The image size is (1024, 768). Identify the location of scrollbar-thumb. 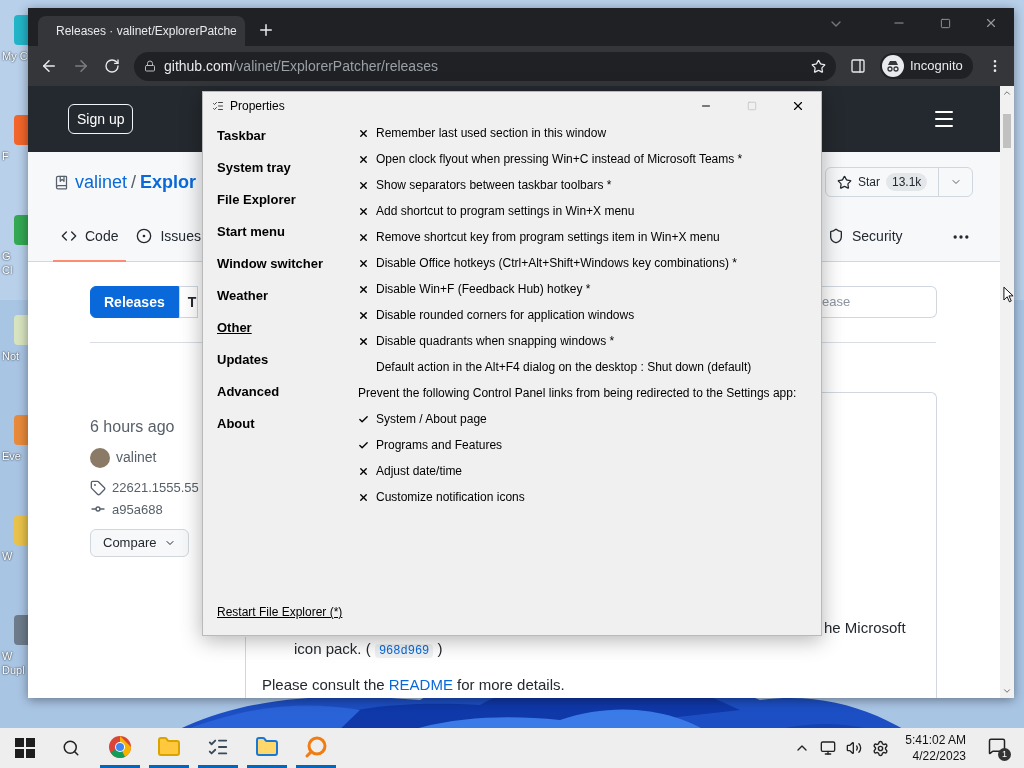
(1007, 131).